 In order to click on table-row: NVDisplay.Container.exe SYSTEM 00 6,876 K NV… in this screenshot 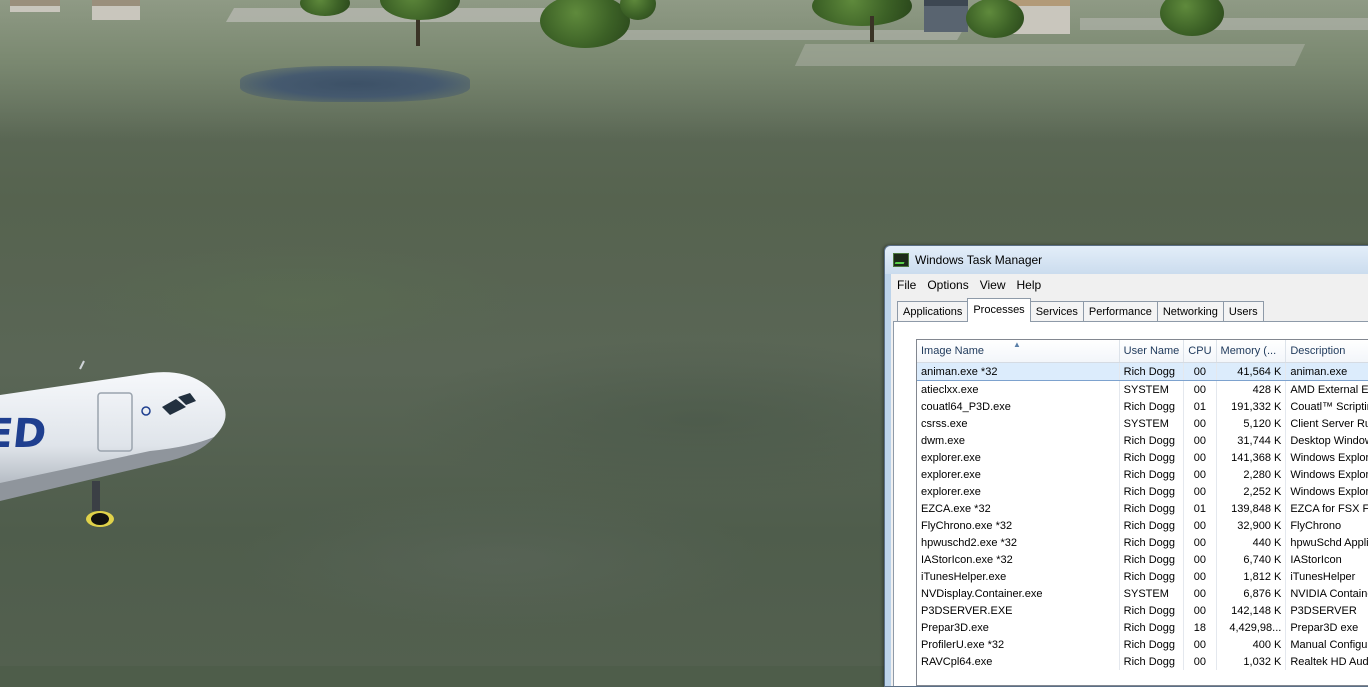, I will do `click(1142, 593)`.